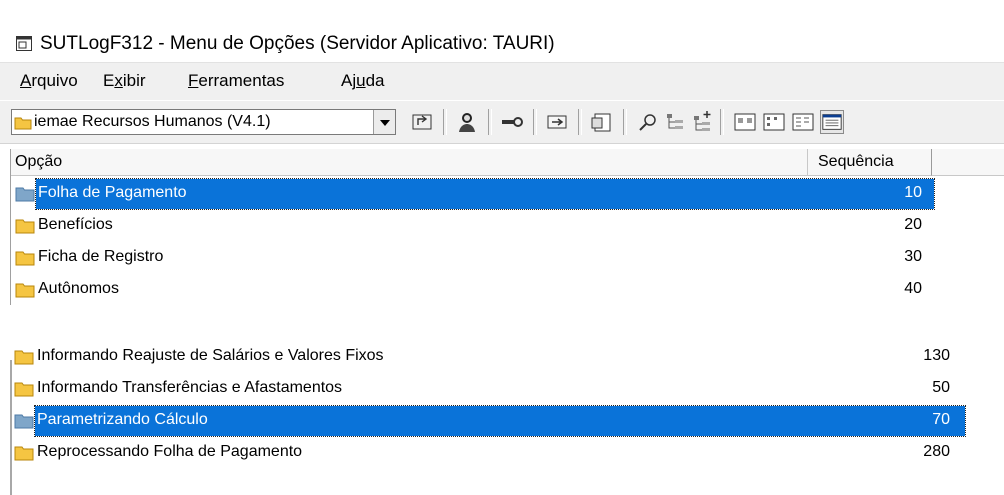 This screenshot has height=495, width=1004. What do you see at coordinates (913, 288) in the screenshot?
I see `list-item-sequence: 40` at bounding box center [913, 288].